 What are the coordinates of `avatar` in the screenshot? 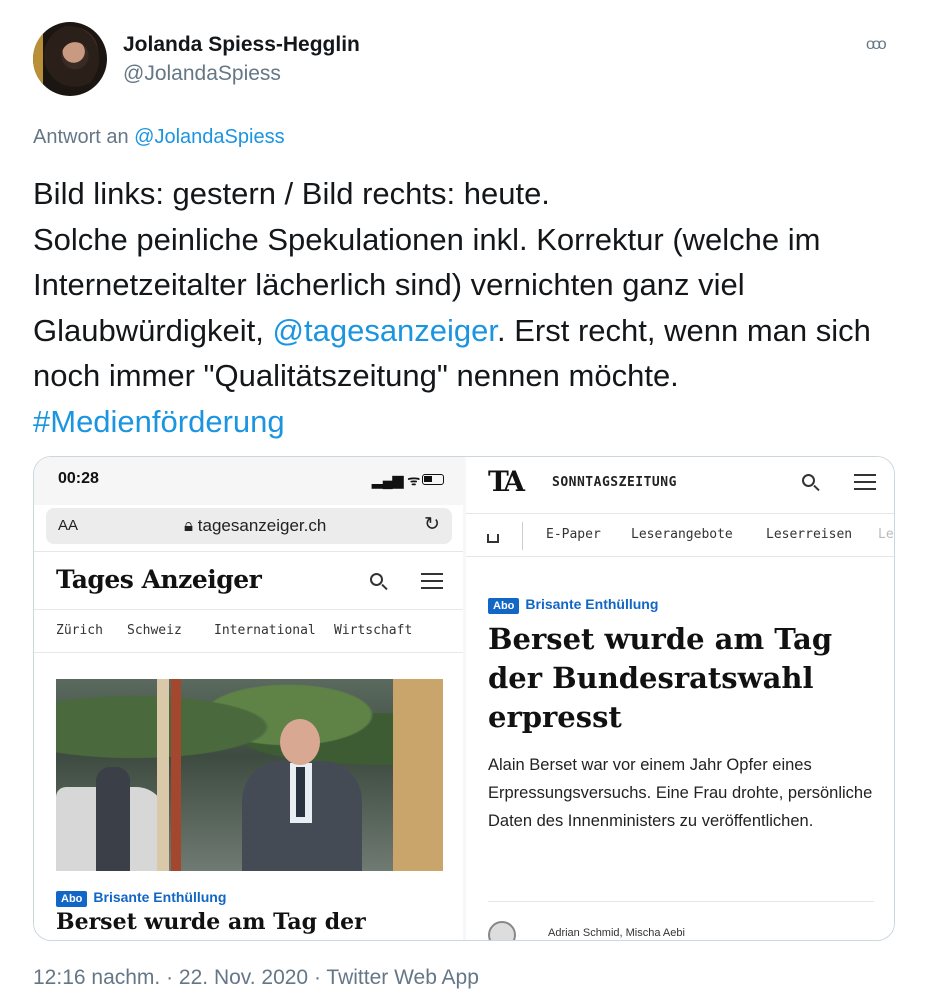 It's located at (70, 59).